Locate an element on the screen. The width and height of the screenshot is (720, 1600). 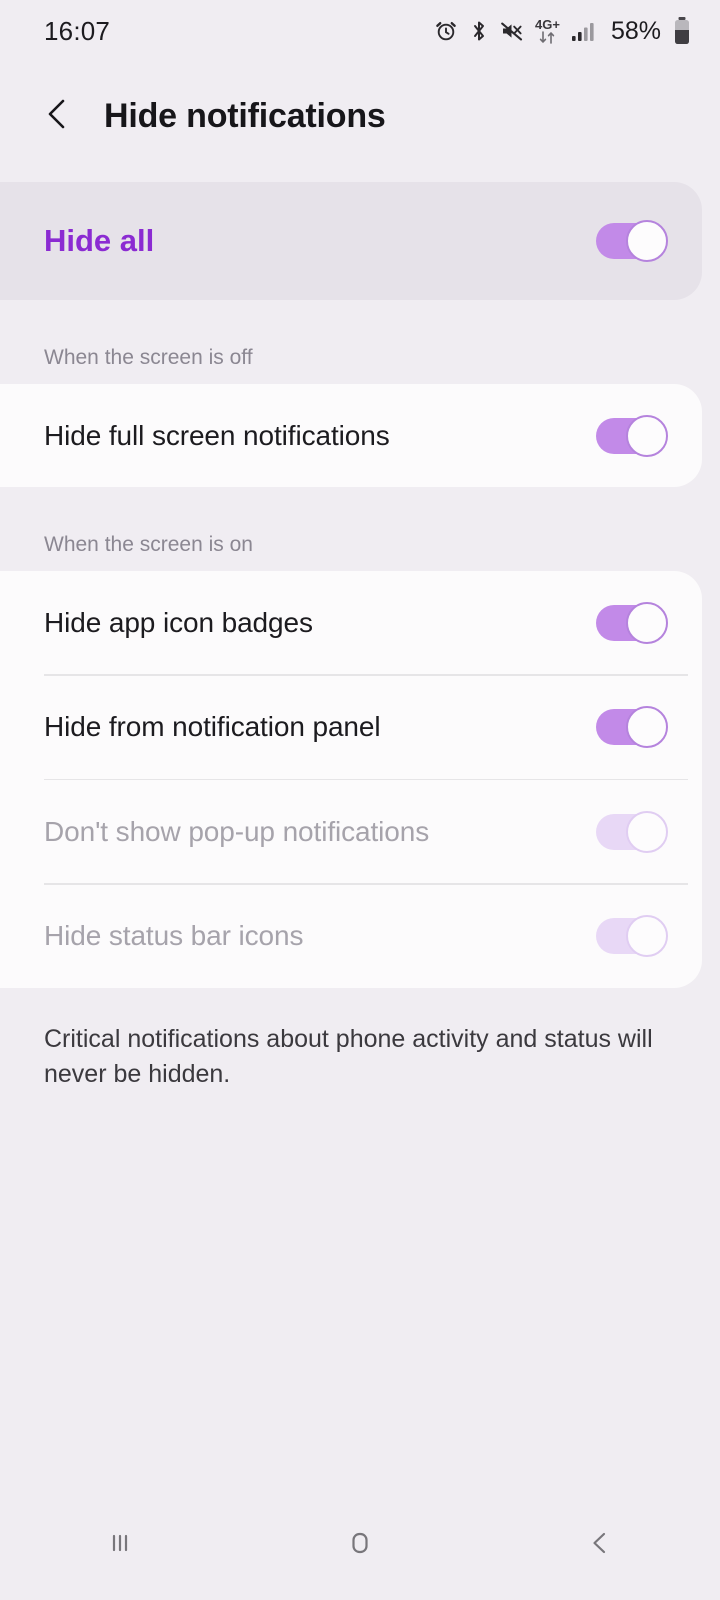
battery-icon is located at coordinates (682, 31).